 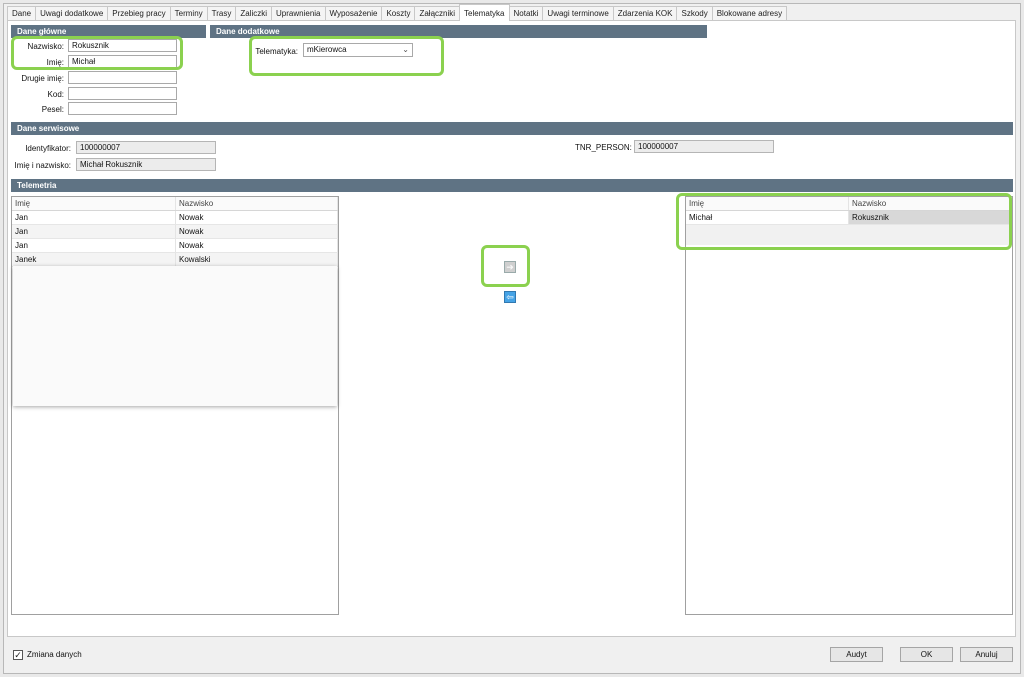 I want to click on tab-zdarzenia-kok: Zdarzenia KOK, so click(x=645, y=13).